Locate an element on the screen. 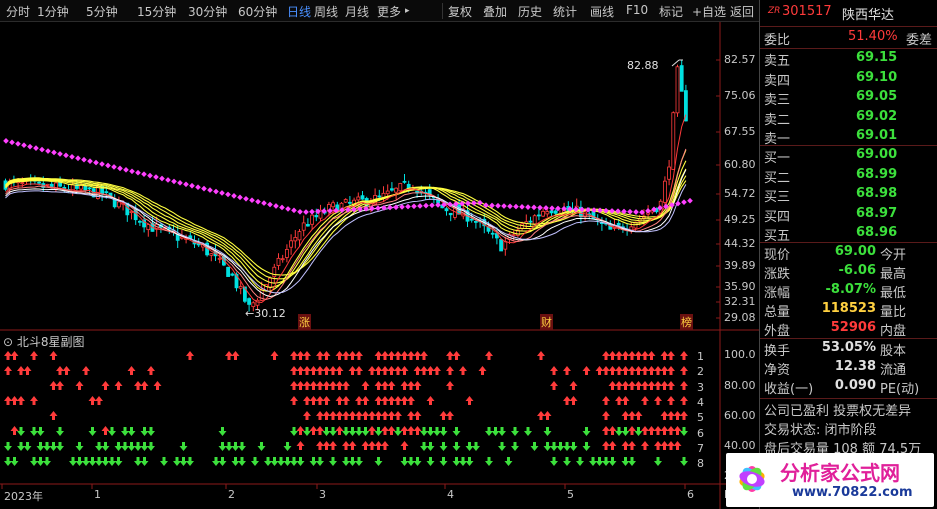 Image resolution: width=937 pixels, height=509 pixels. toolbar-button-left-2: 5分钟 is located at coordinates (102, 11).